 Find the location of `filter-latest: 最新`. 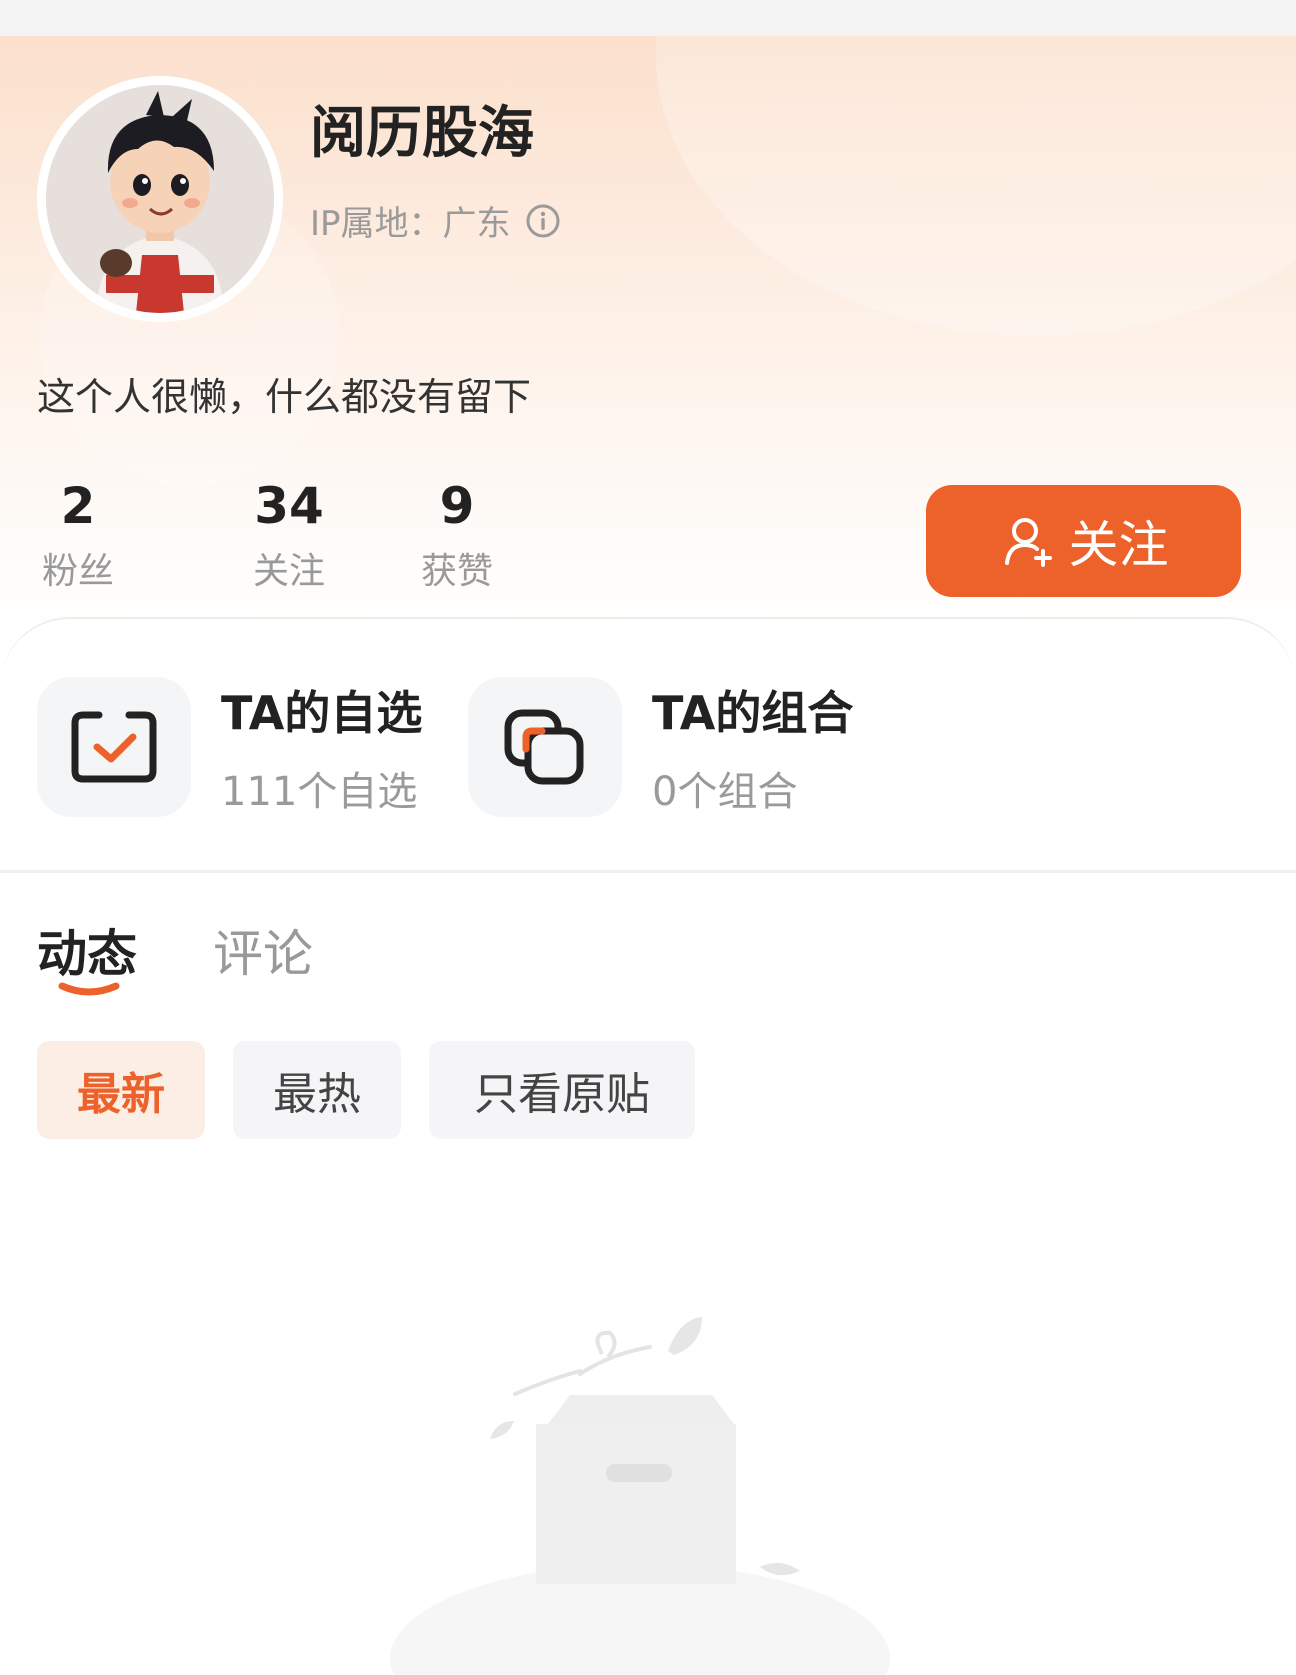

filter-latest: 最新 is located at coordinates (121, 1090).